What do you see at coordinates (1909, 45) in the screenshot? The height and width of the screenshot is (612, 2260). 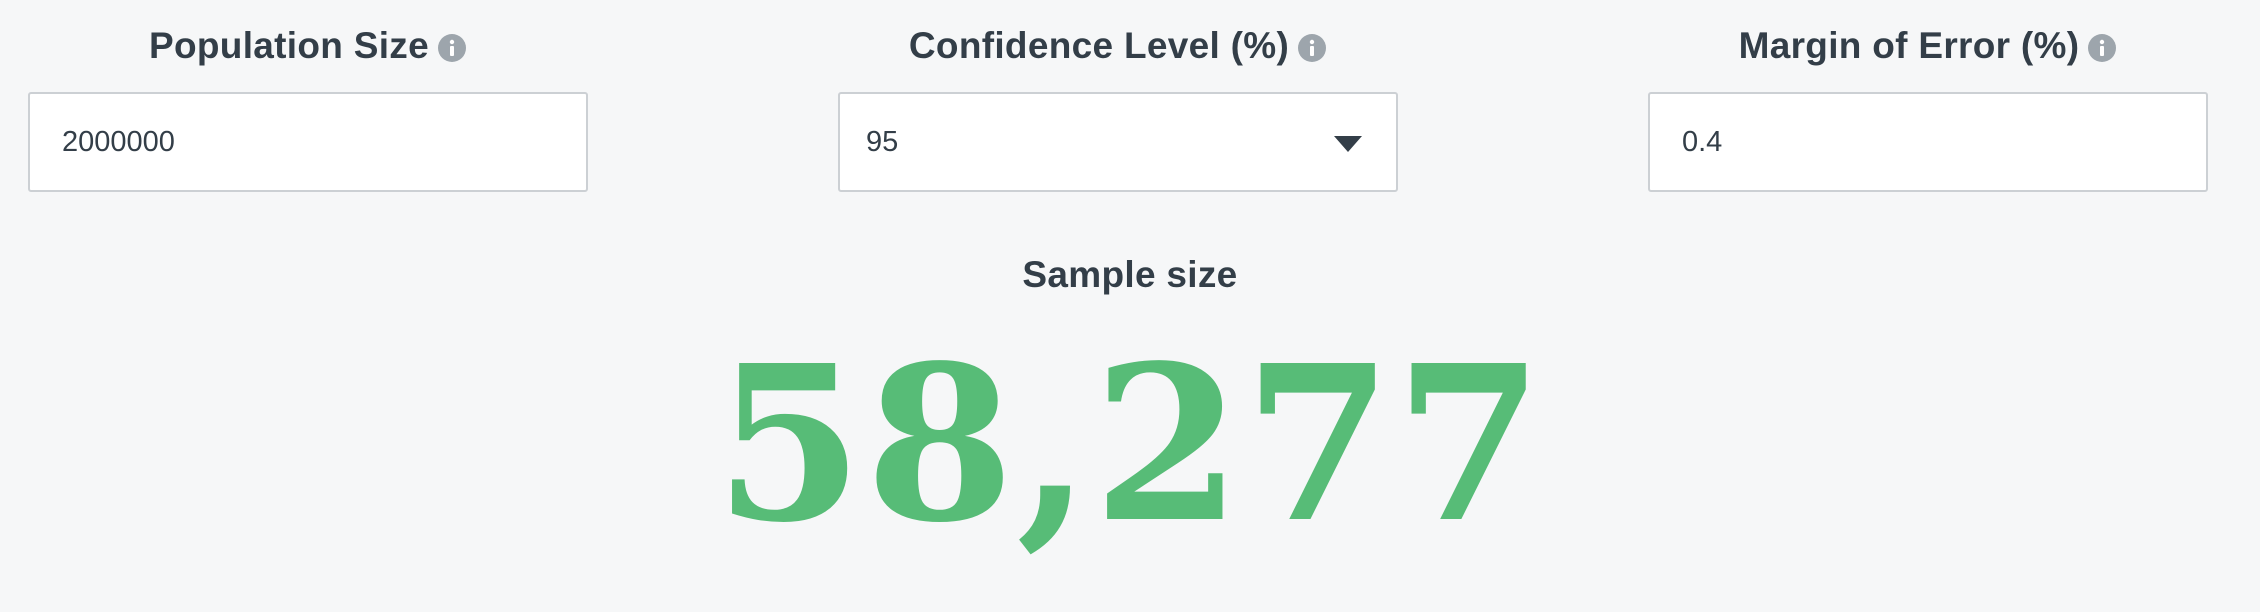 I see `margin-of-error-label: Margin of Error (%)` at bounding box center [1909, 45].